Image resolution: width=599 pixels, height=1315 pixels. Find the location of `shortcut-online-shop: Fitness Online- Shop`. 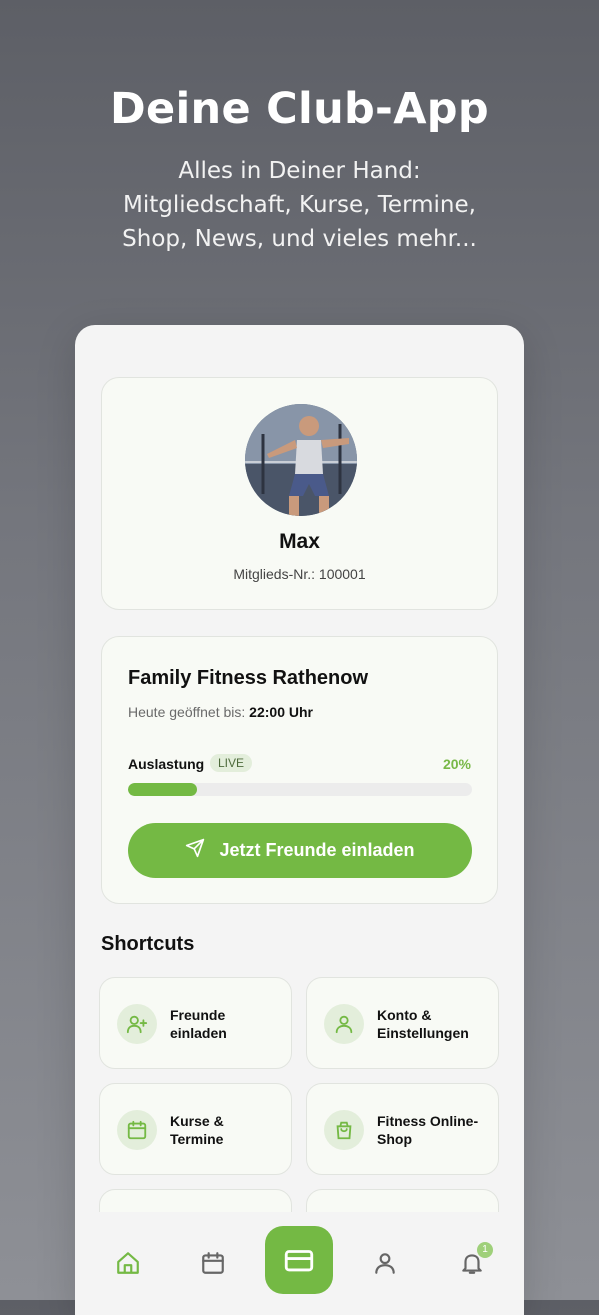

shortcut-online-shop: Fitness Online- Shop is located at coordinates (402, 1129).